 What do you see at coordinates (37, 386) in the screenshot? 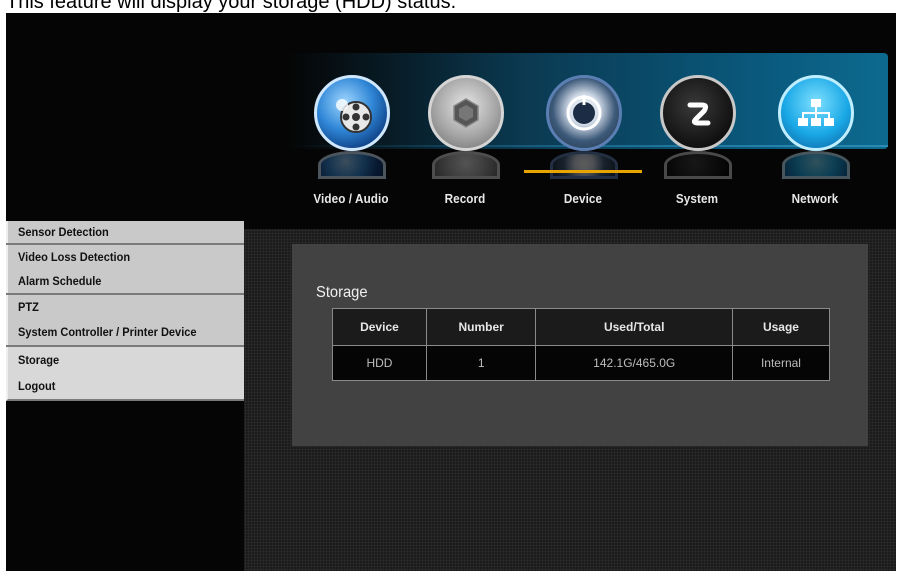
I see `sidebar-item-label: Logout` at bounding box center [37, 386].